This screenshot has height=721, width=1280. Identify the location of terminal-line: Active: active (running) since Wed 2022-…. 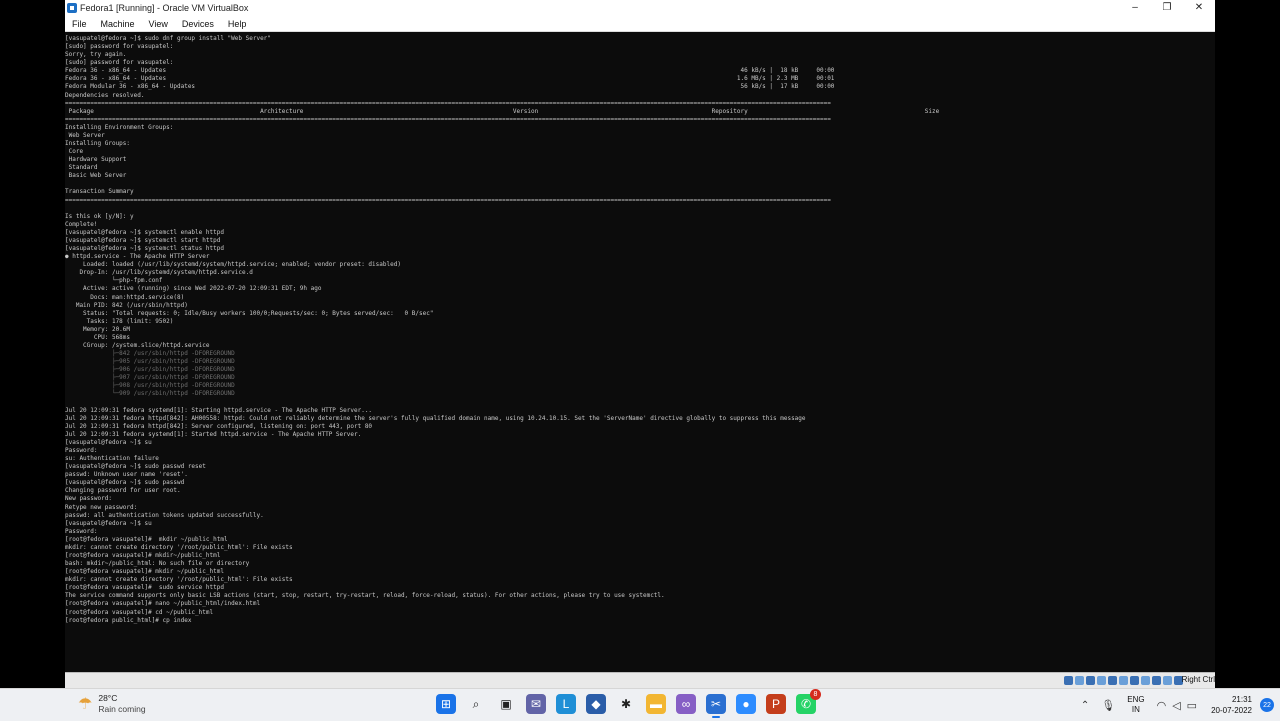
(193, 289).